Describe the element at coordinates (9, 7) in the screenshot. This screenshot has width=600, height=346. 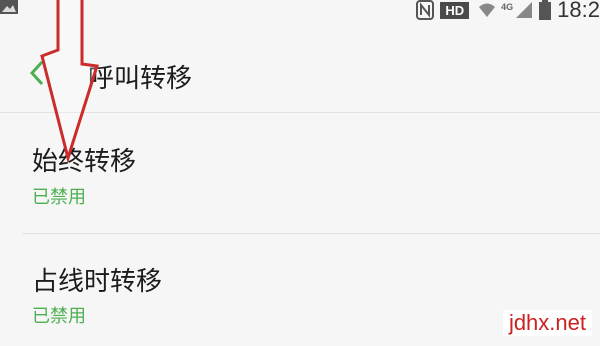
I see `image-icon` at that location.